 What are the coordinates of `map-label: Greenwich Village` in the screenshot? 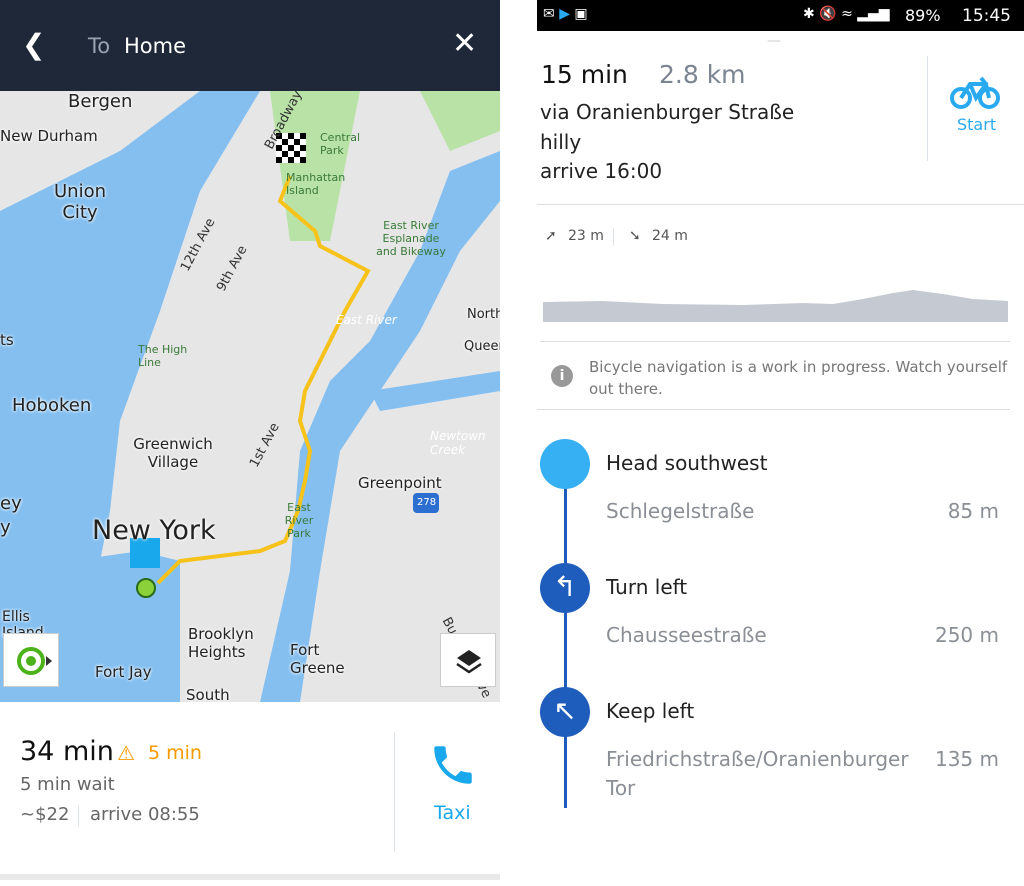 It's located at (173, 453).